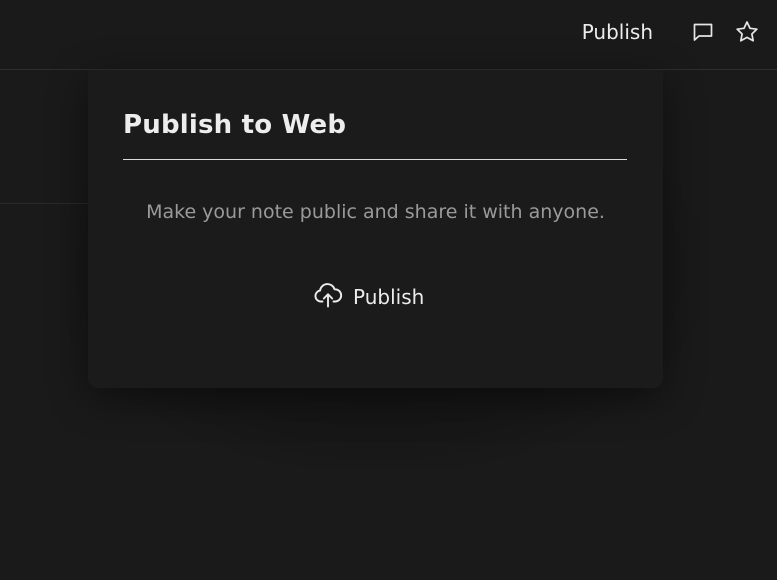  What do you see at coordinates (375, 159) in the screenshot?
I see `title-divider` at bounding box center [375, 159].